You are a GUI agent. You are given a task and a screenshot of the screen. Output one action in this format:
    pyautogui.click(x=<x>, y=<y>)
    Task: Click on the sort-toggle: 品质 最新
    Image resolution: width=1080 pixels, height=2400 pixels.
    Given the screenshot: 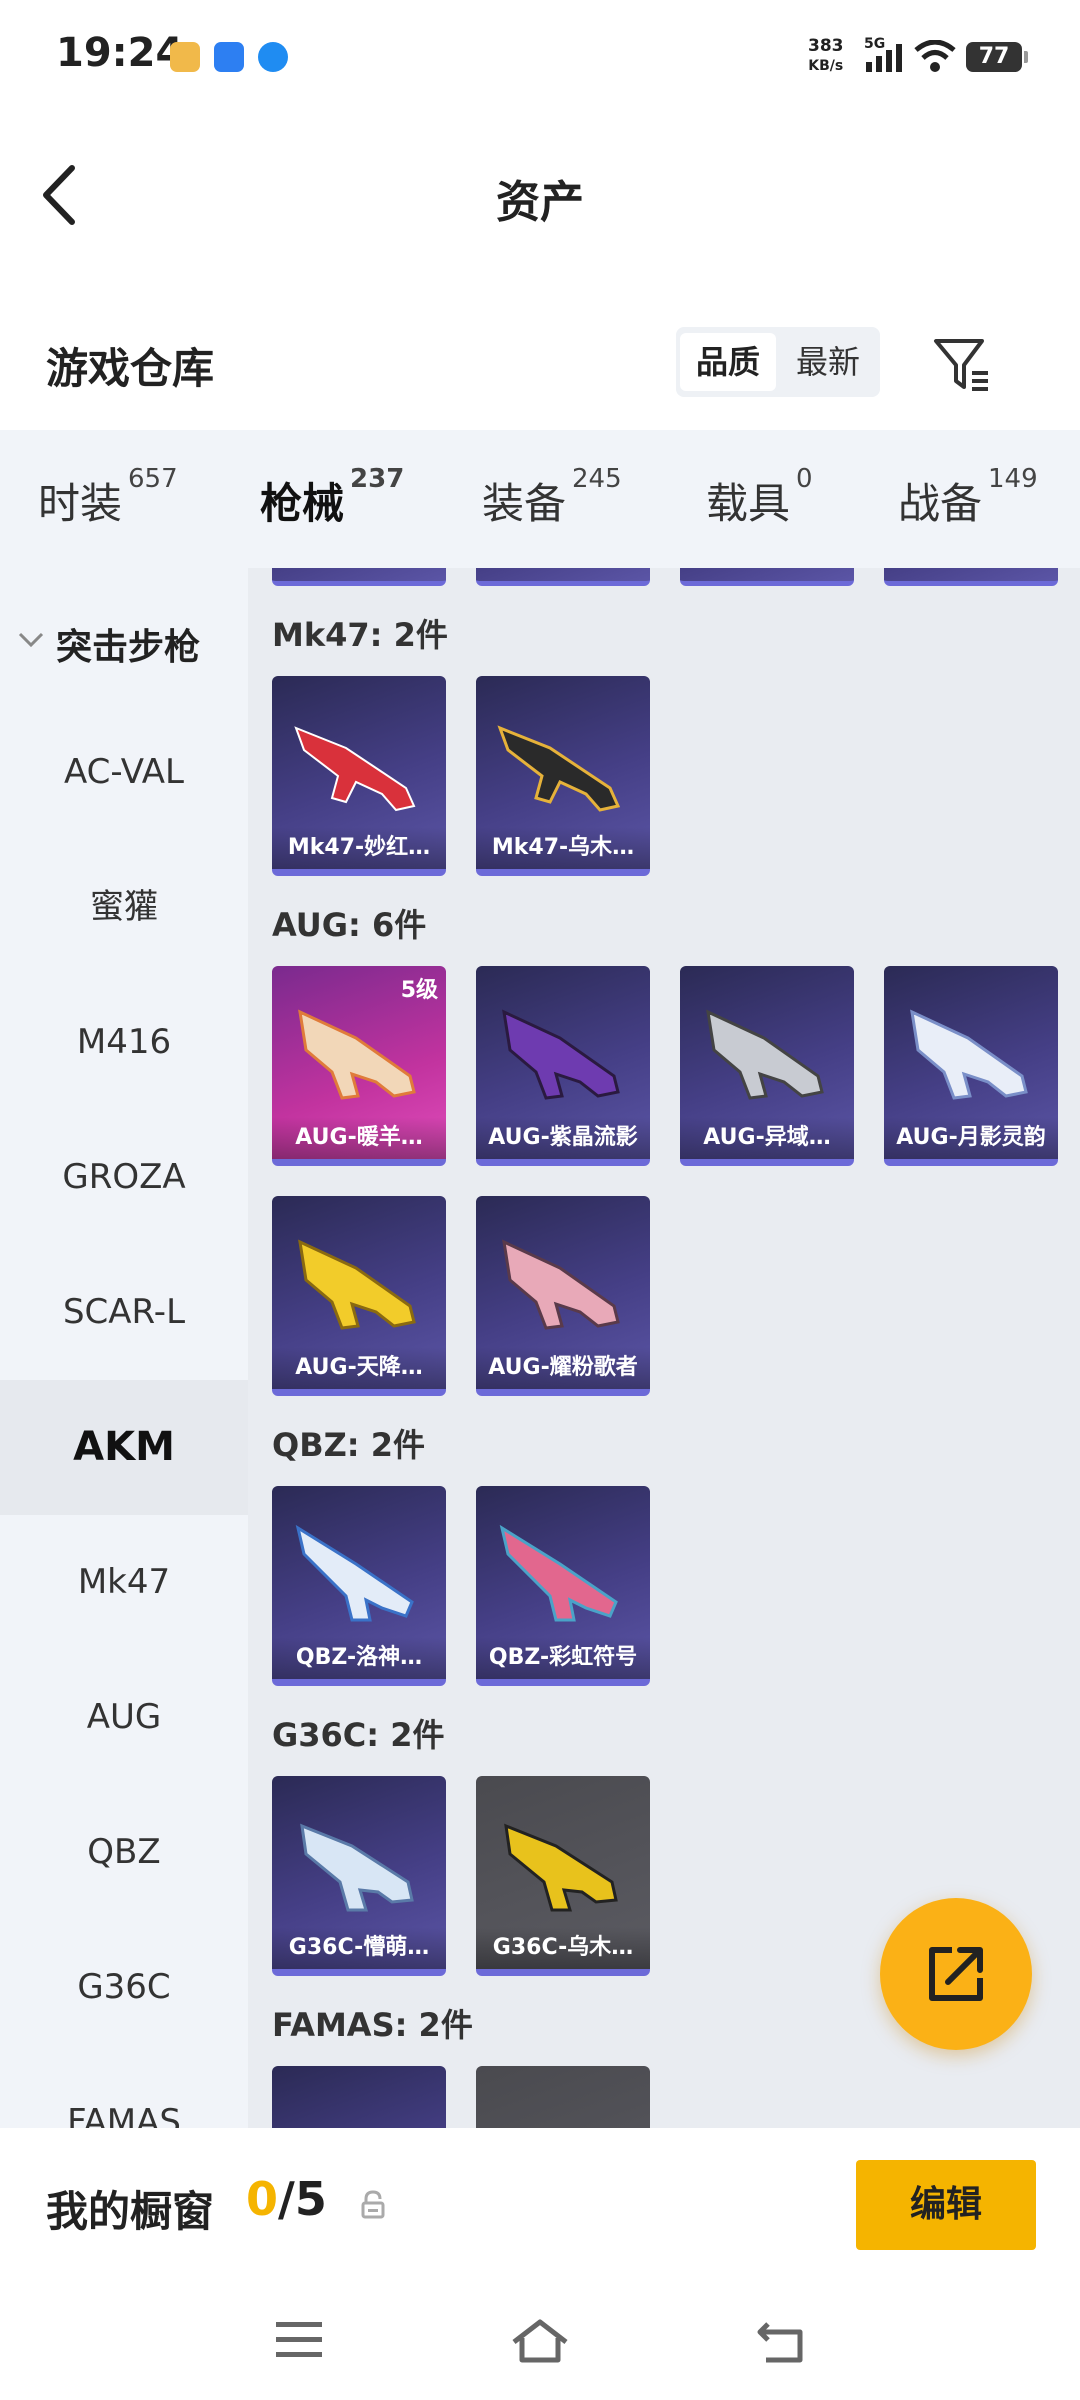 What is the action you would take?
    pyautogui.click(x=778, y=362)
    